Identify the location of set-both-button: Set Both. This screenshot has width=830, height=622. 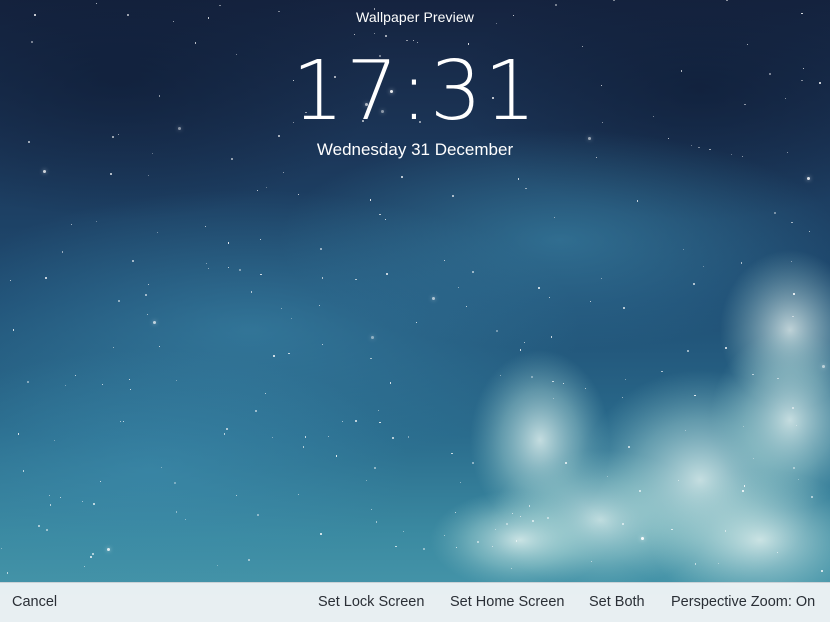
(617, 602).